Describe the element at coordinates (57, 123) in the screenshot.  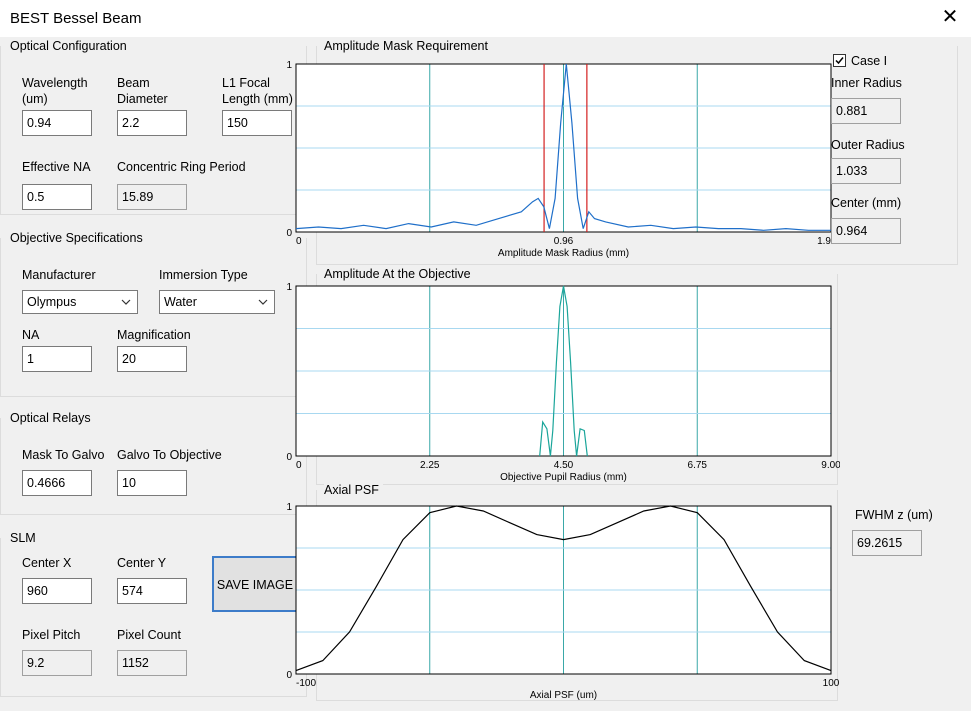
I see `wavelength-input: 0.94` at that location.